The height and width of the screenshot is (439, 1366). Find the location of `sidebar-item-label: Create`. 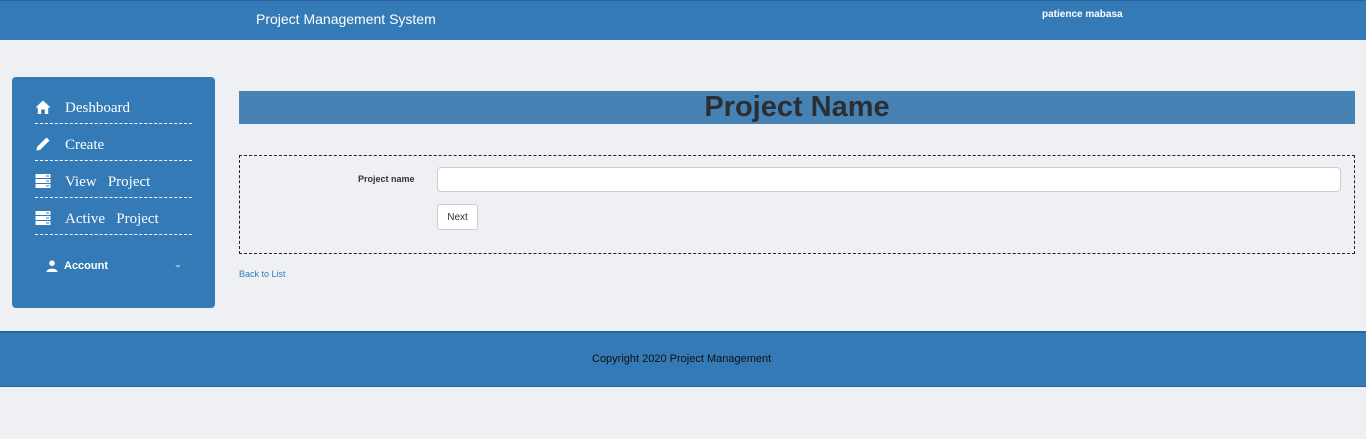

sidebar-item-label: Create is located at coordinates (85, 145).